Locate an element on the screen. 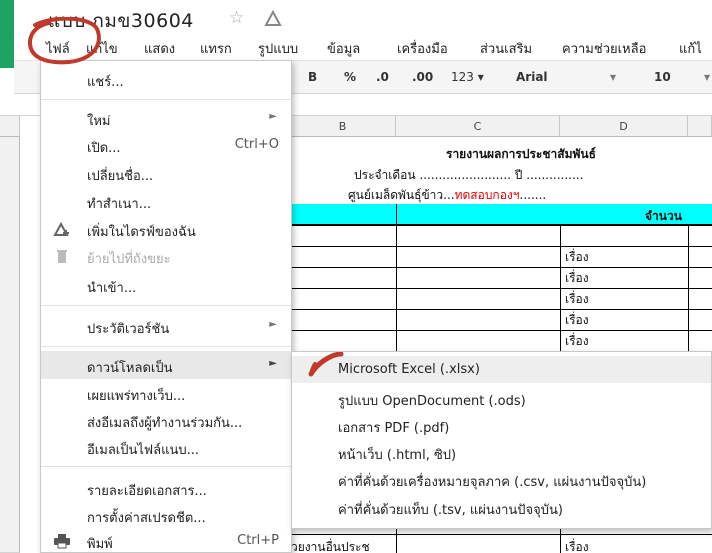  menu-version-history-label: ประวัติเวอร์ชัน is located at coordinates (128, 329).